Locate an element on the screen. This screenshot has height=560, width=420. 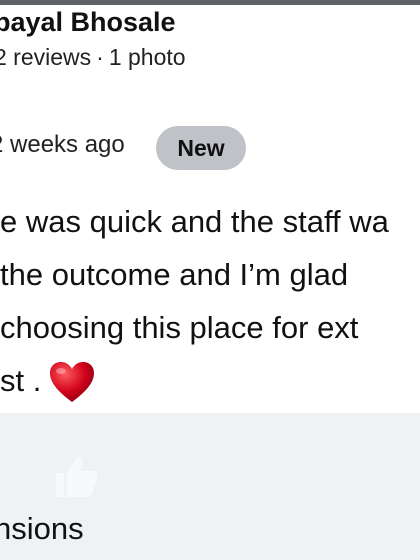
reviewer-name: payal Bhosale is located at coordinates (88, 22).